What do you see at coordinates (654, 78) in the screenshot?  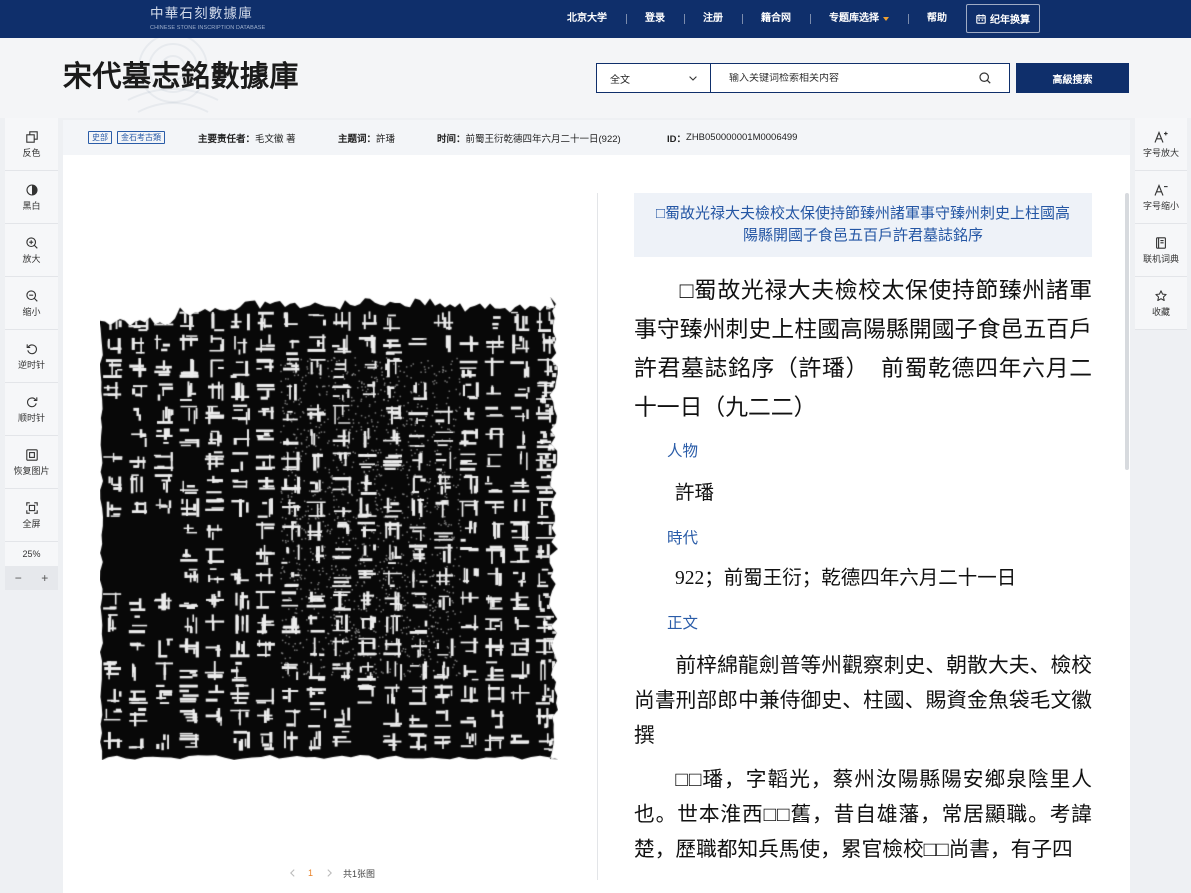 I see `search-scope-select: 全文` at bounding box center [654, 78].